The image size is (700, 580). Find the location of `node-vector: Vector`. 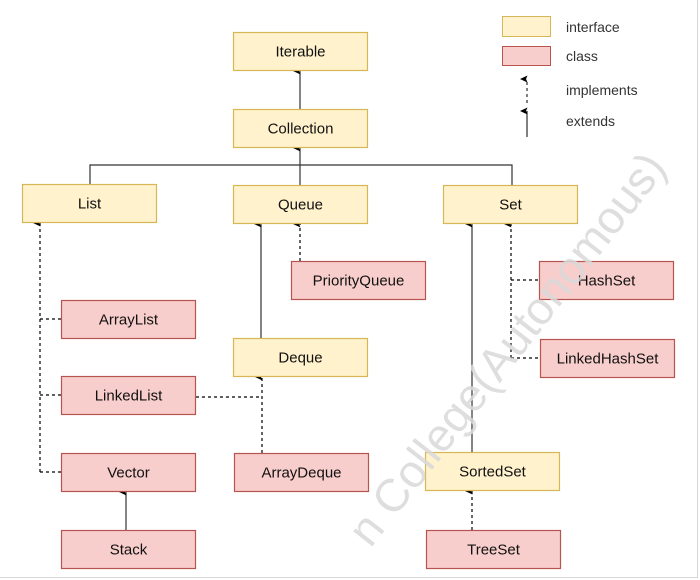

node-vector: Vector is located at coordinates (128, 472).